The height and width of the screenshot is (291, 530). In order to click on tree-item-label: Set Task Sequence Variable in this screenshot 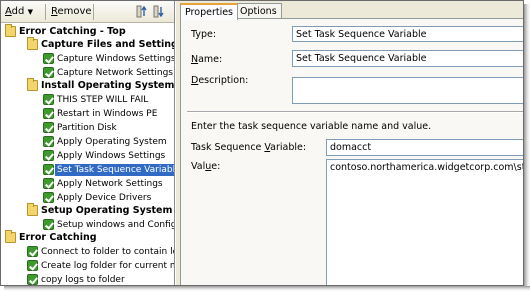, I will do `click(114, 170)`.